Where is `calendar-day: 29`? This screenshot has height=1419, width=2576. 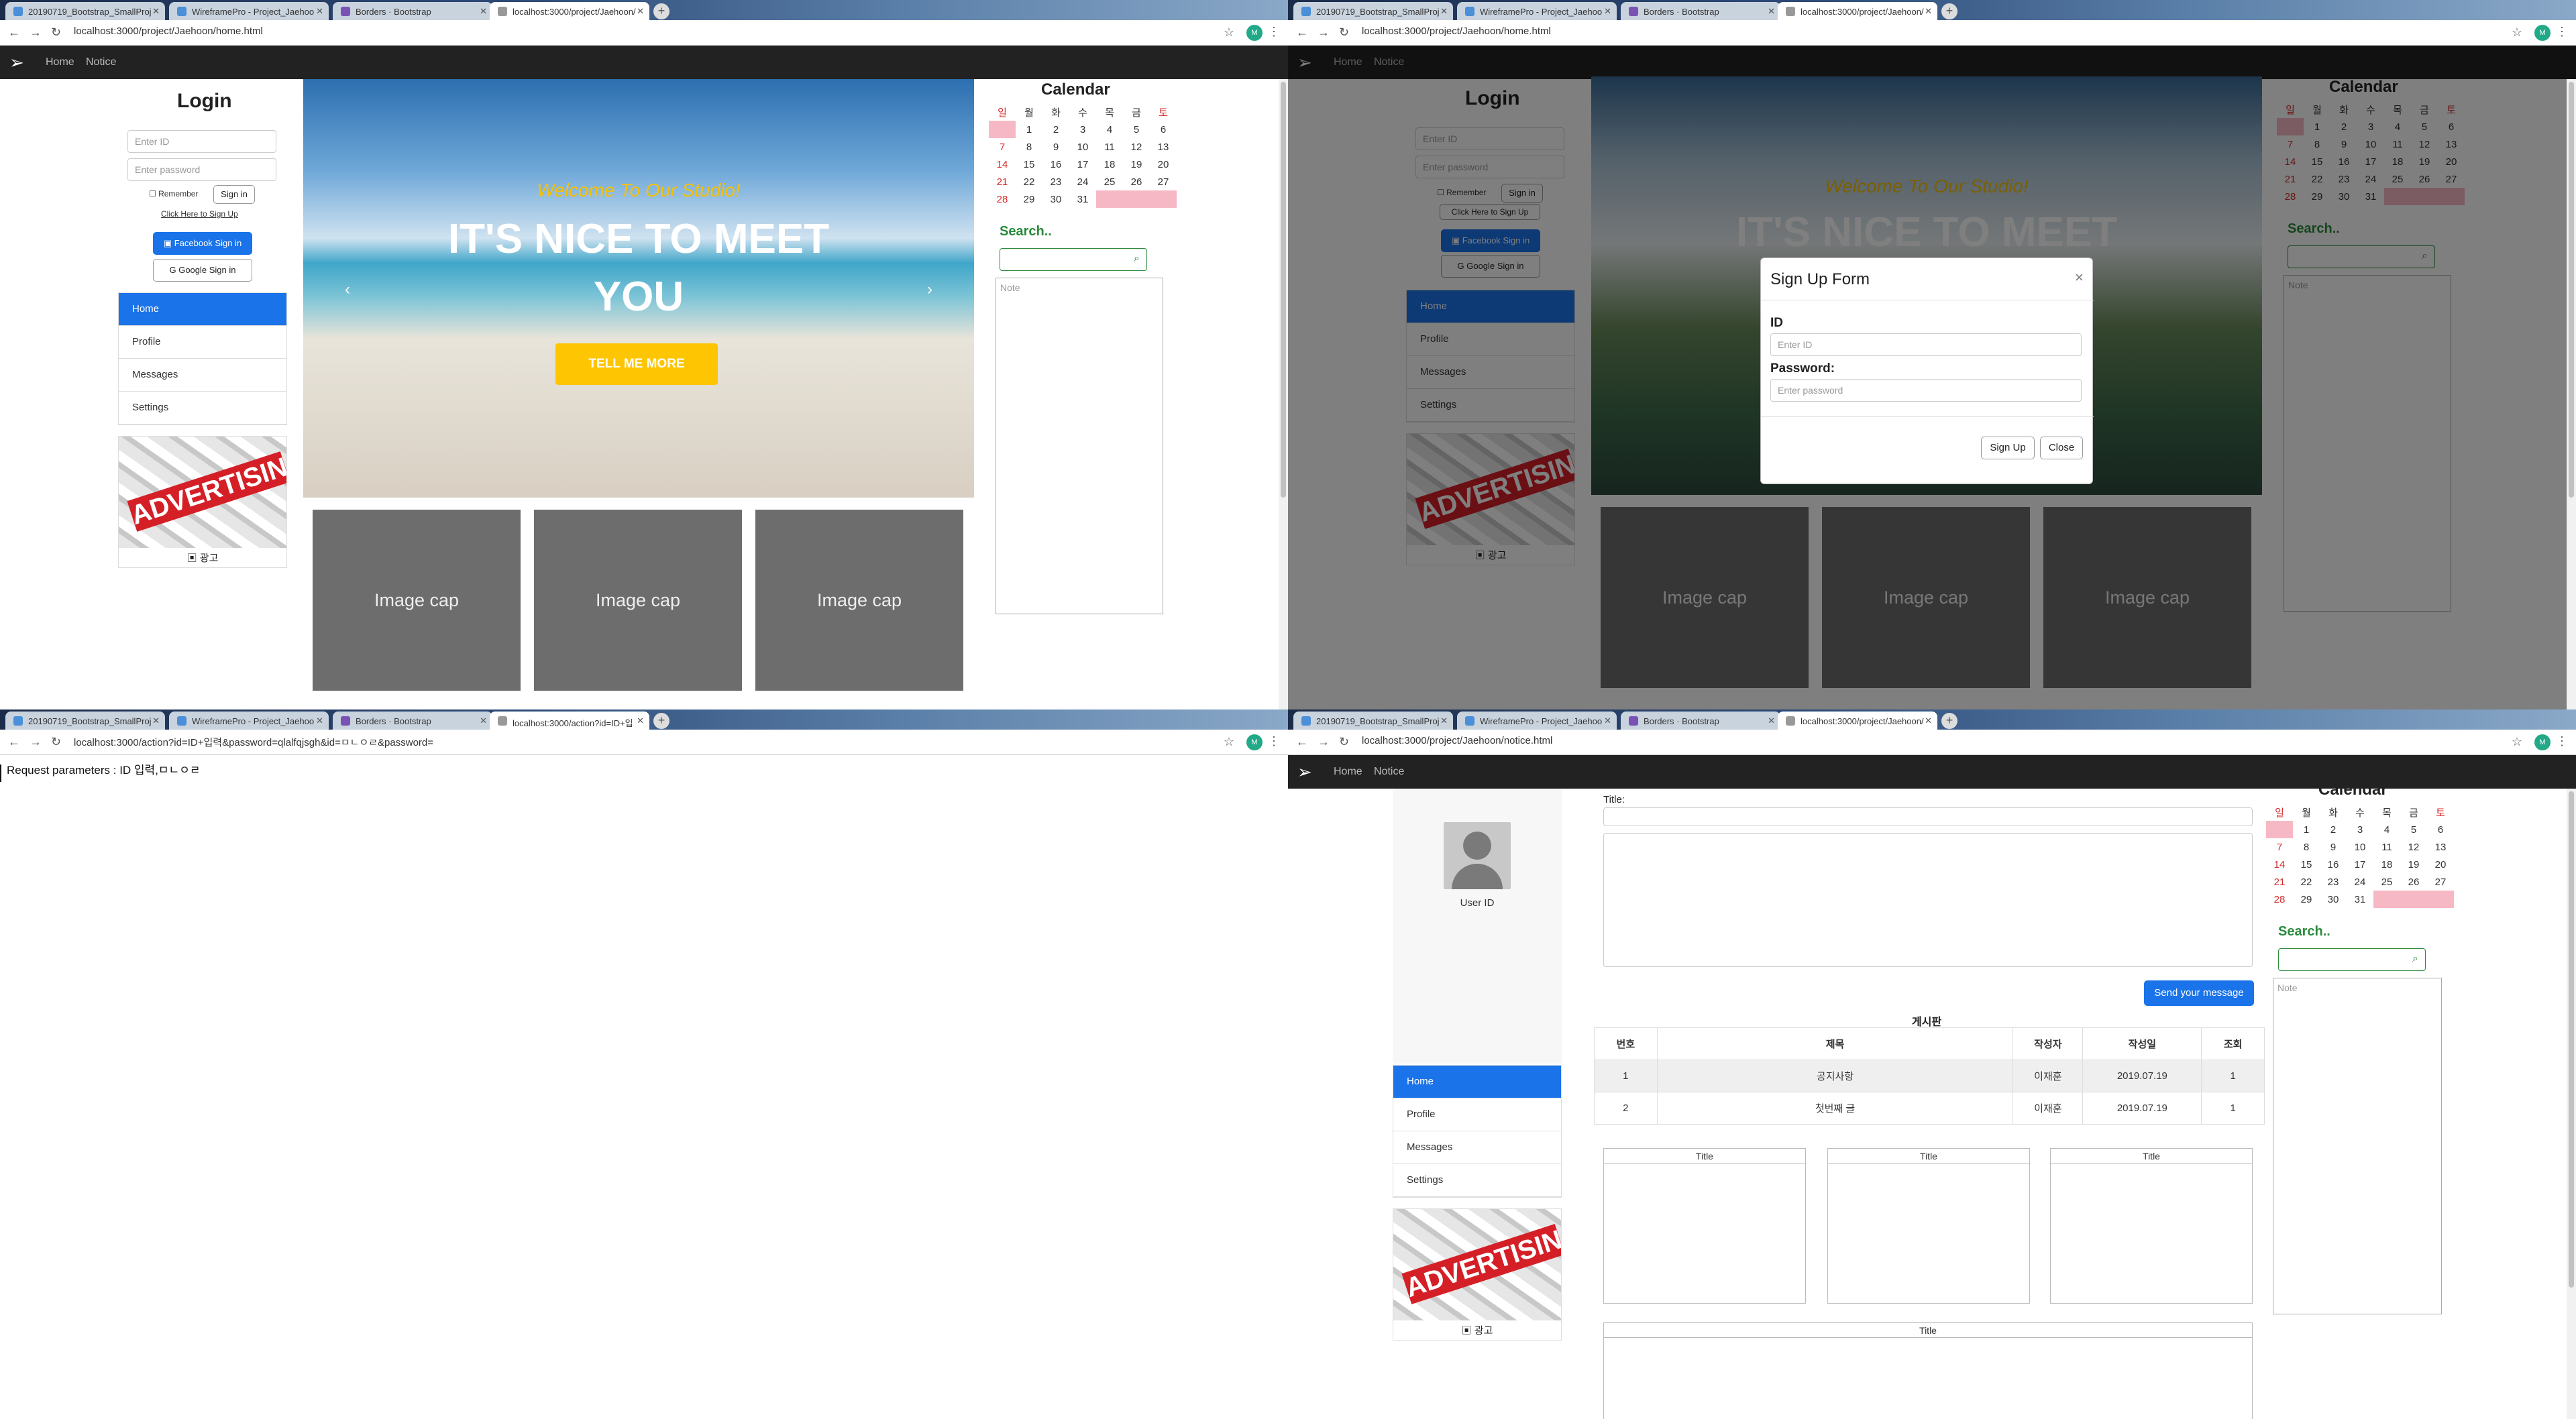
calendar-day: 29 is located at coordinates (1029, 199).